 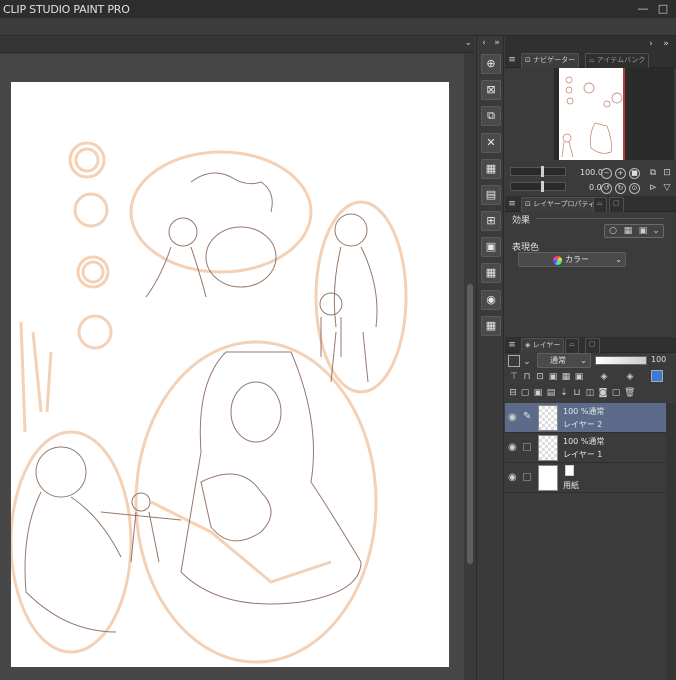 What do you see at coordinates (491, 143) in the screenshot?
I see `delete-icon: ✕` at bounding box center [491, 143].